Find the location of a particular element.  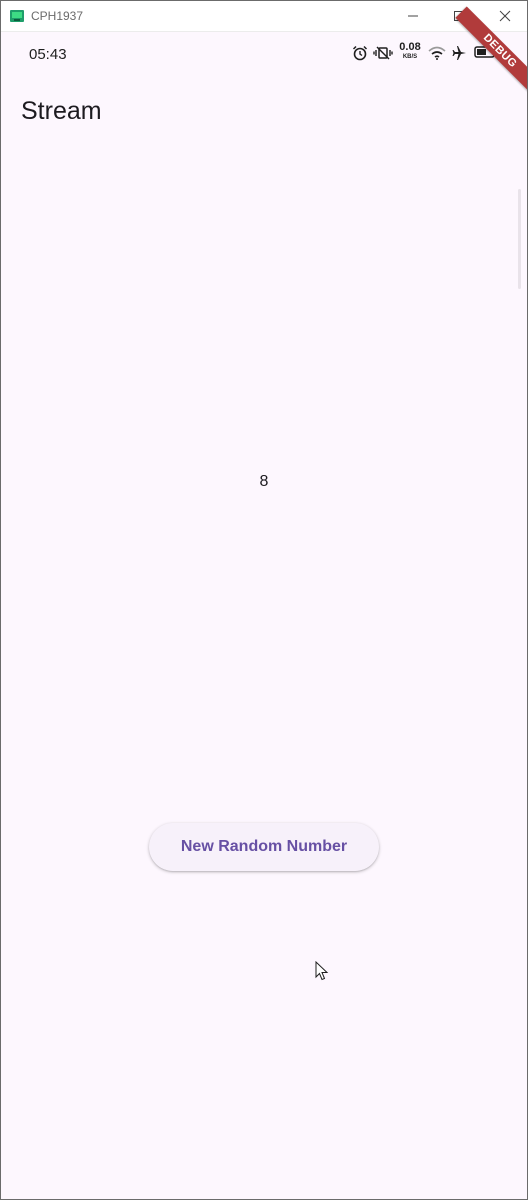

new-random-number-button: New Random Number is located at coordinates (264, 847).